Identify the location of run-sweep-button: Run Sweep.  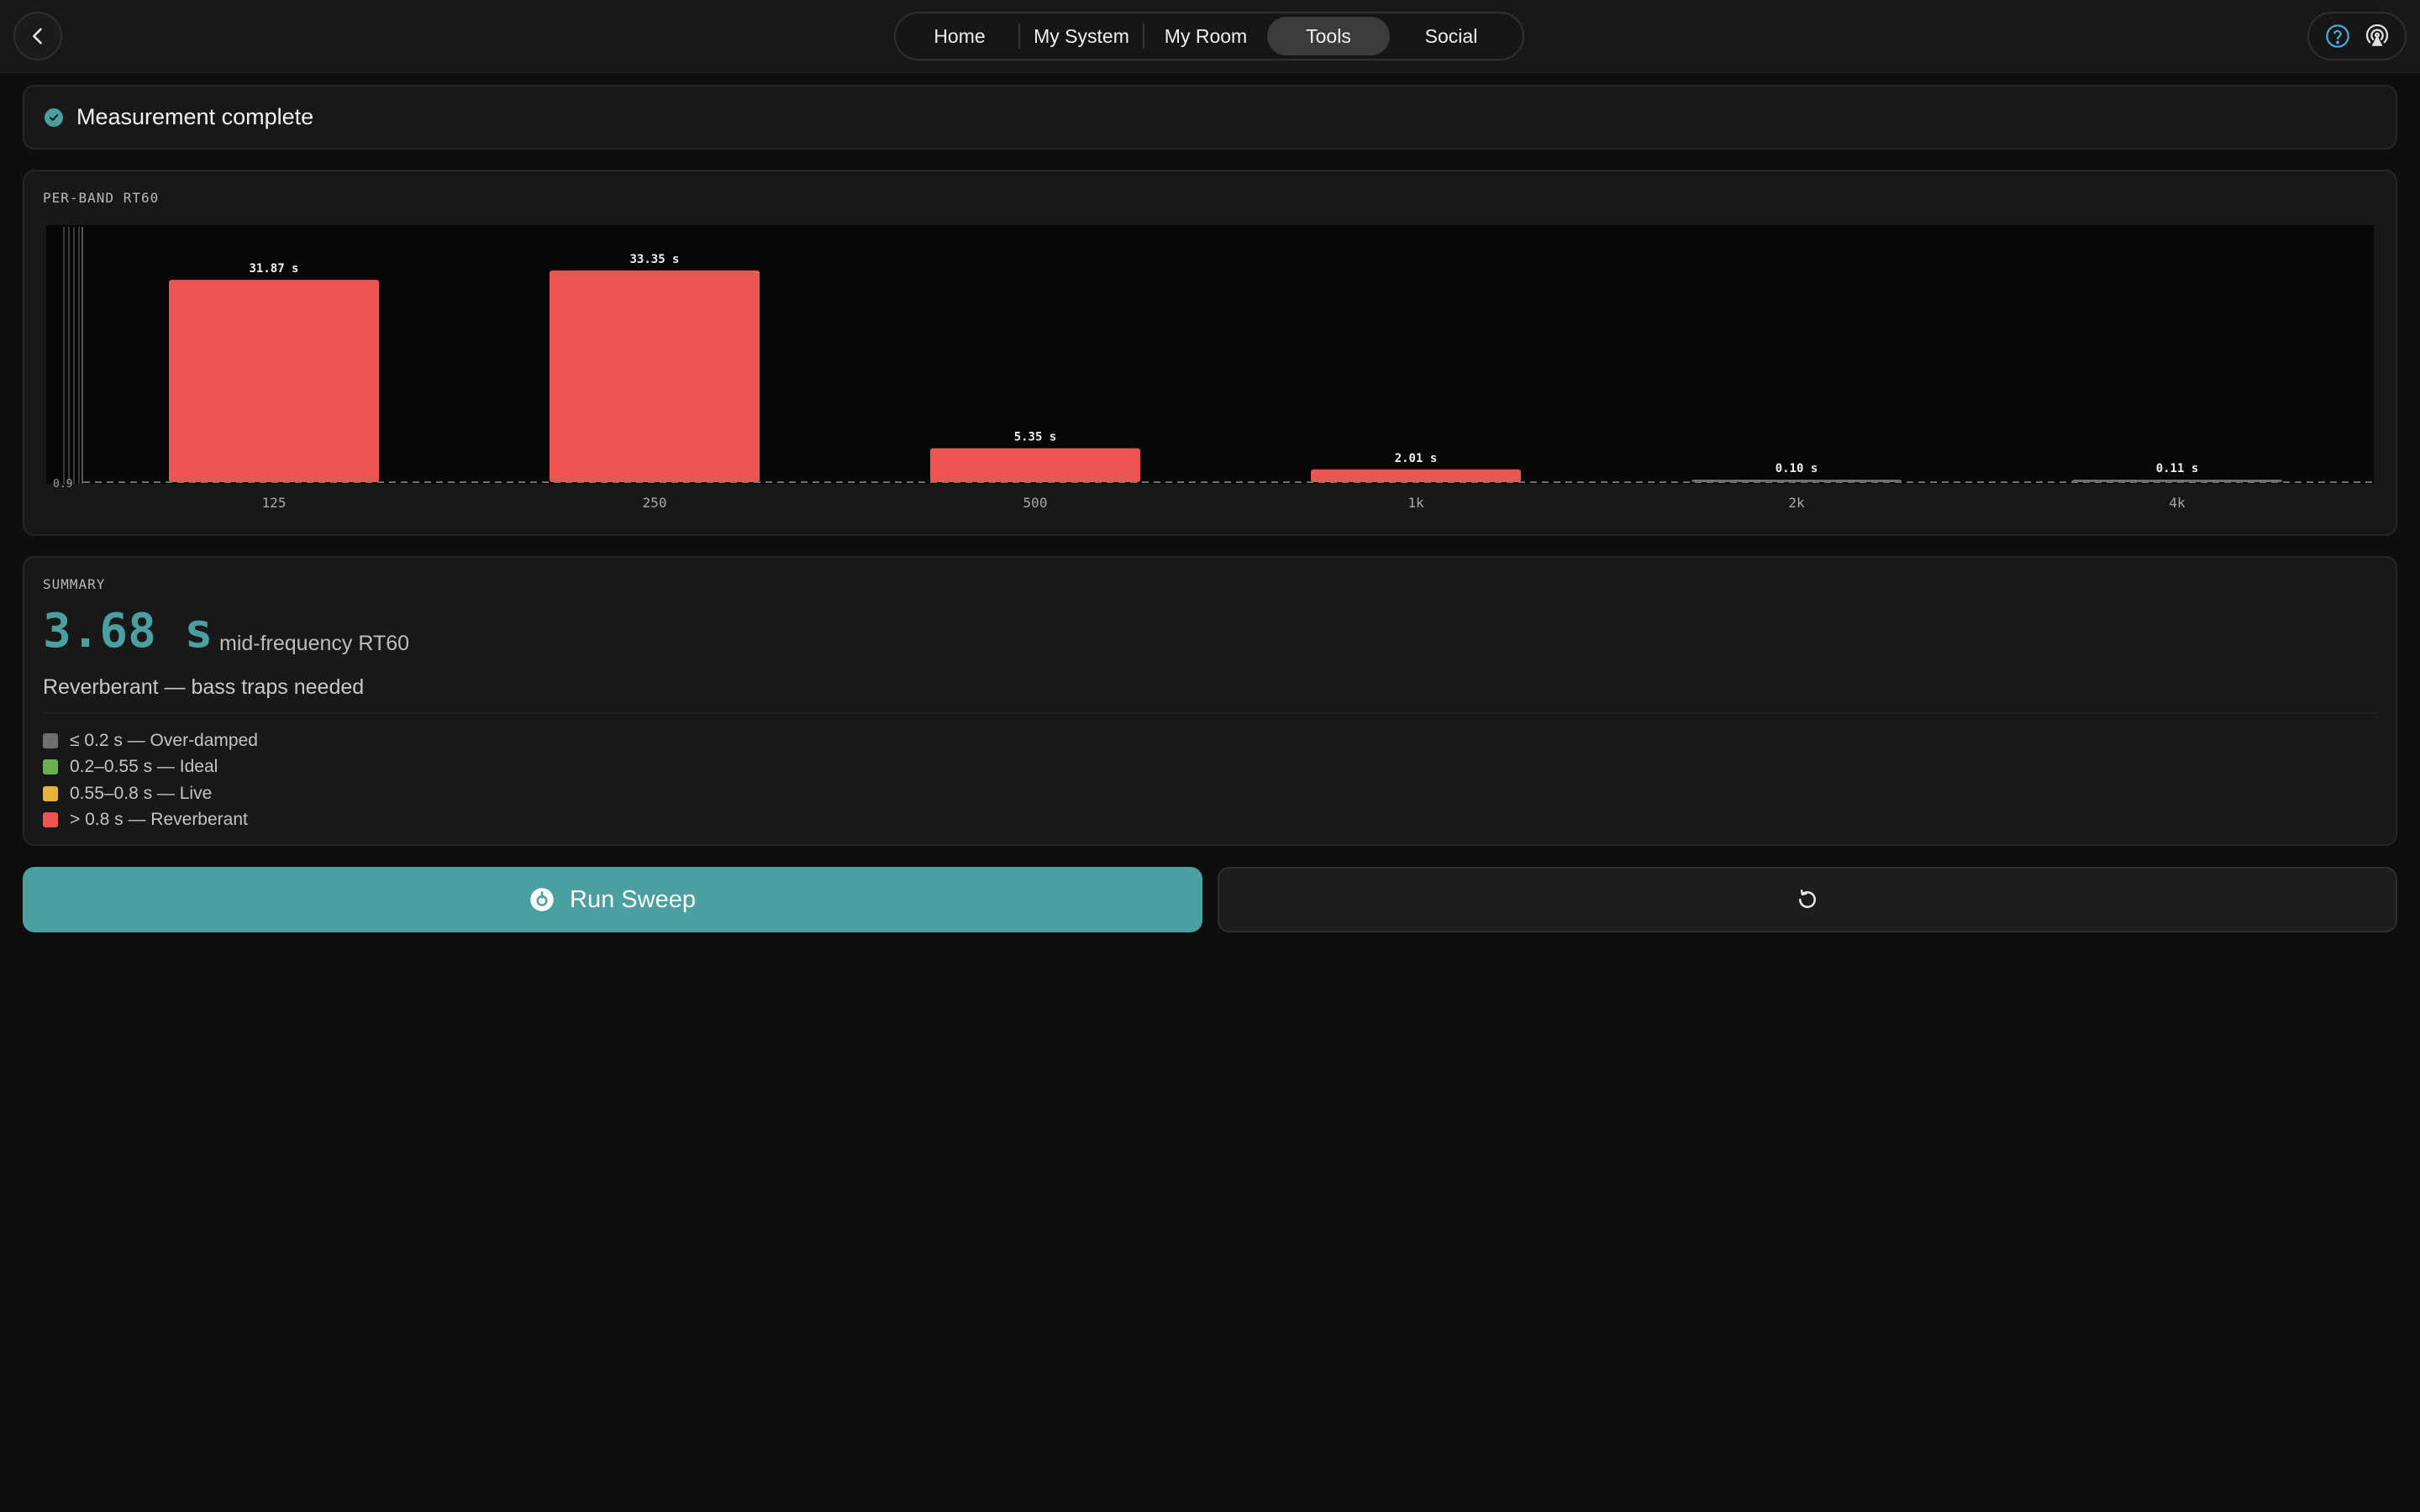
(613, 899).